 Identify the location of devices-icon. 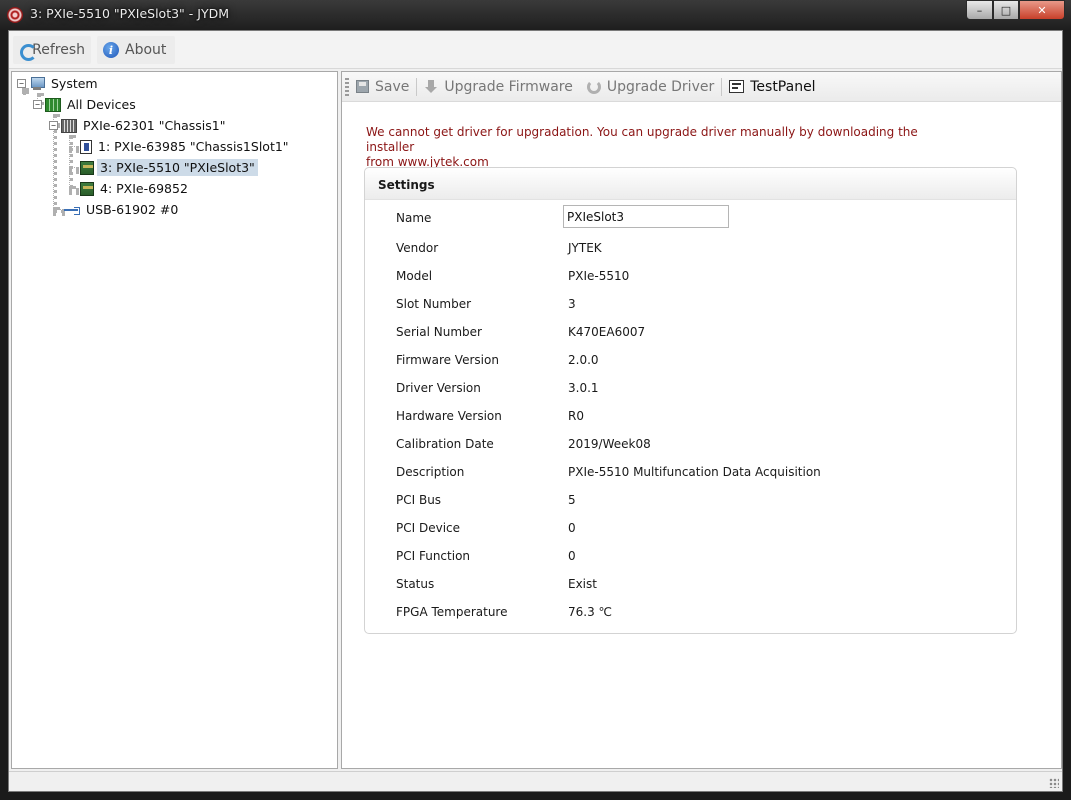
(53, 104).